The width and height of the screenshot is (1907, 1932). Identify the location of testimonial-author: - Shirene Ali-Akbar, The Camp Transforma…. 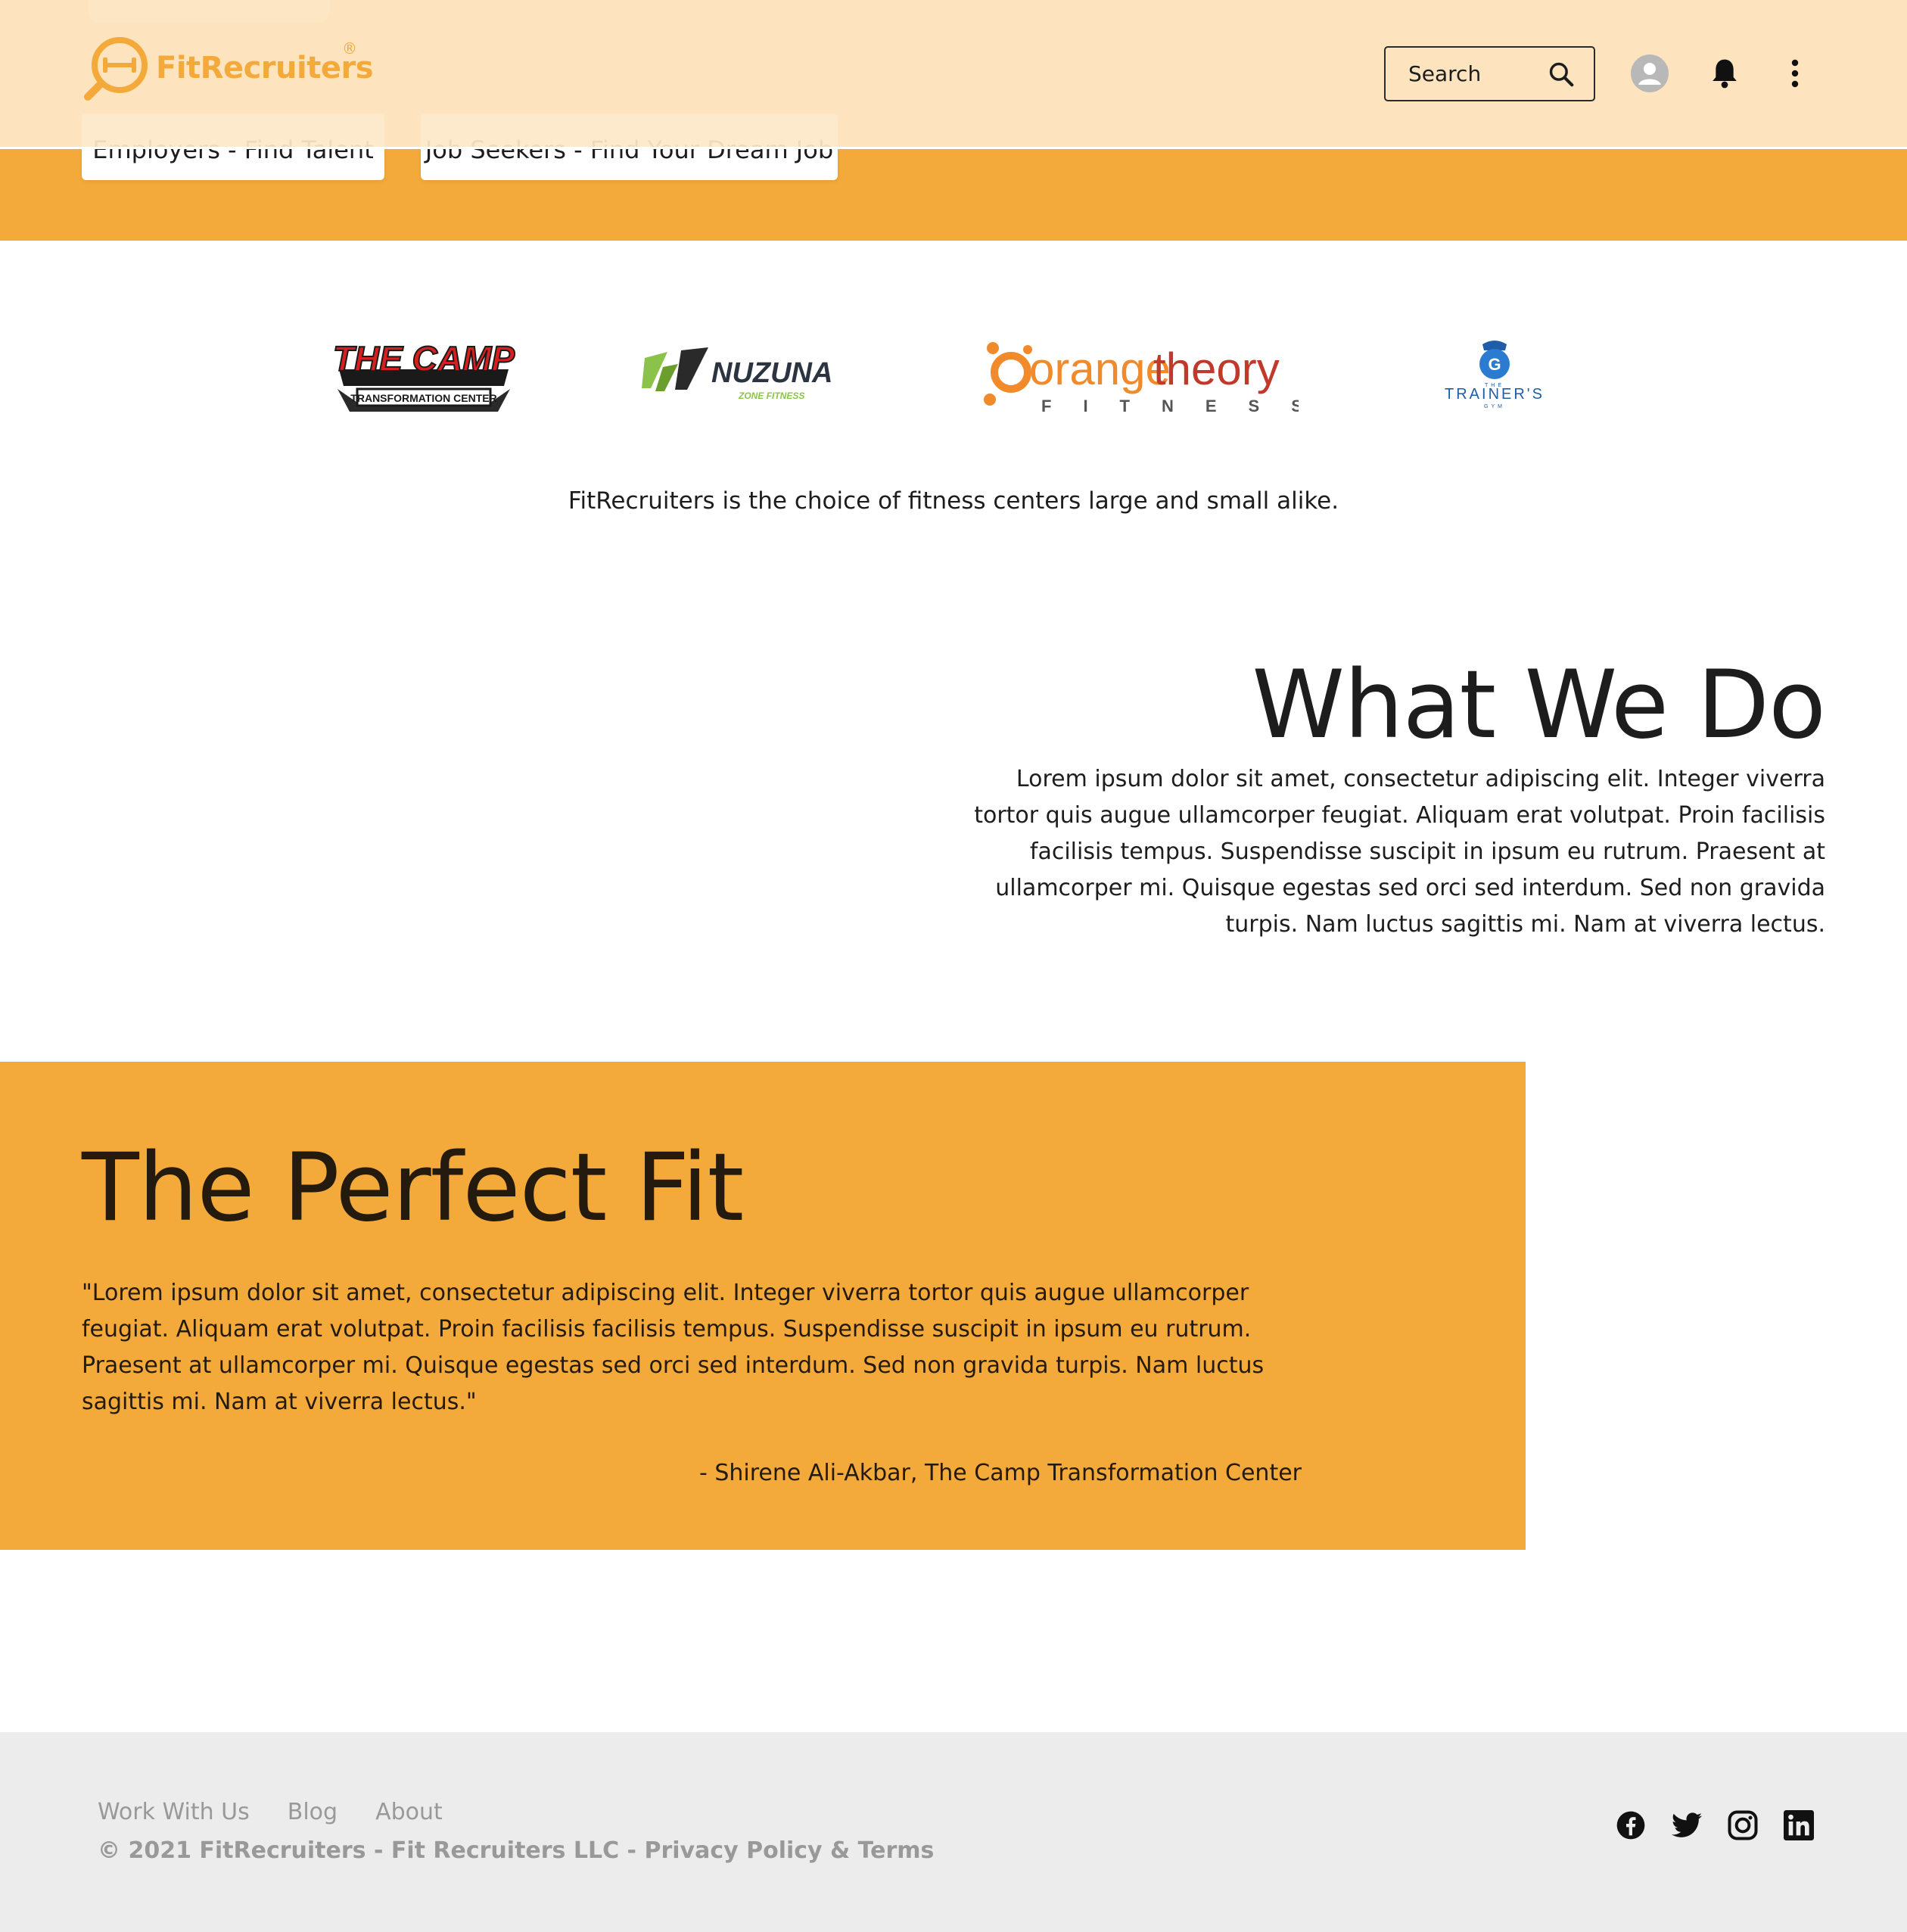
(1000, 1473).